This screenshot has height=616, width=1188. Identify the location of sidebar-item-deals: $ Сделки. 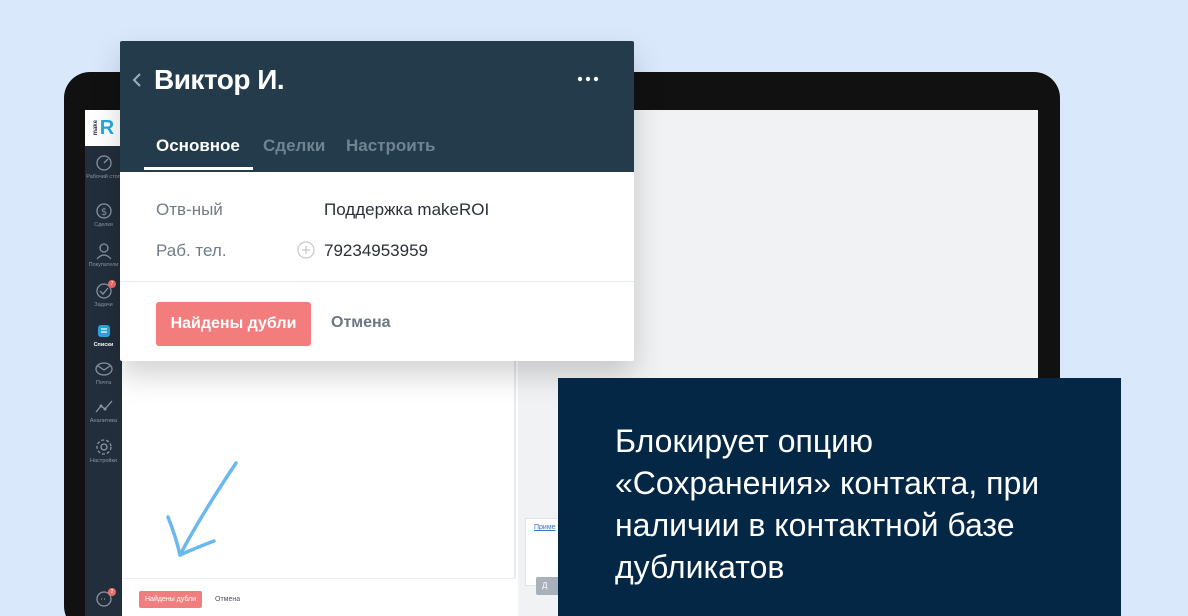
(103, 215).